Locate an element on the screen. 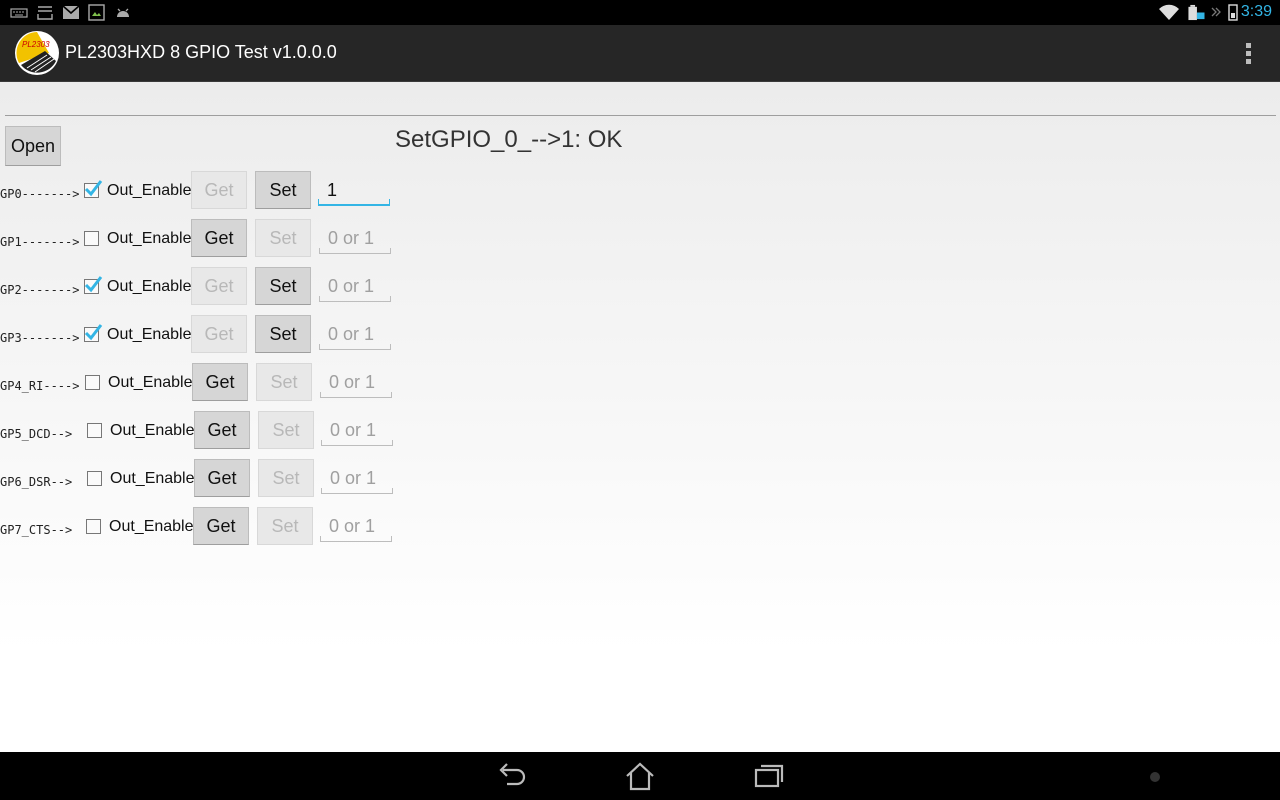 This screenshot has height=800, width=1280. gpio-row-0: GP0-------> Out_Enable Get Set 1 is located at coordinates (200, 195).